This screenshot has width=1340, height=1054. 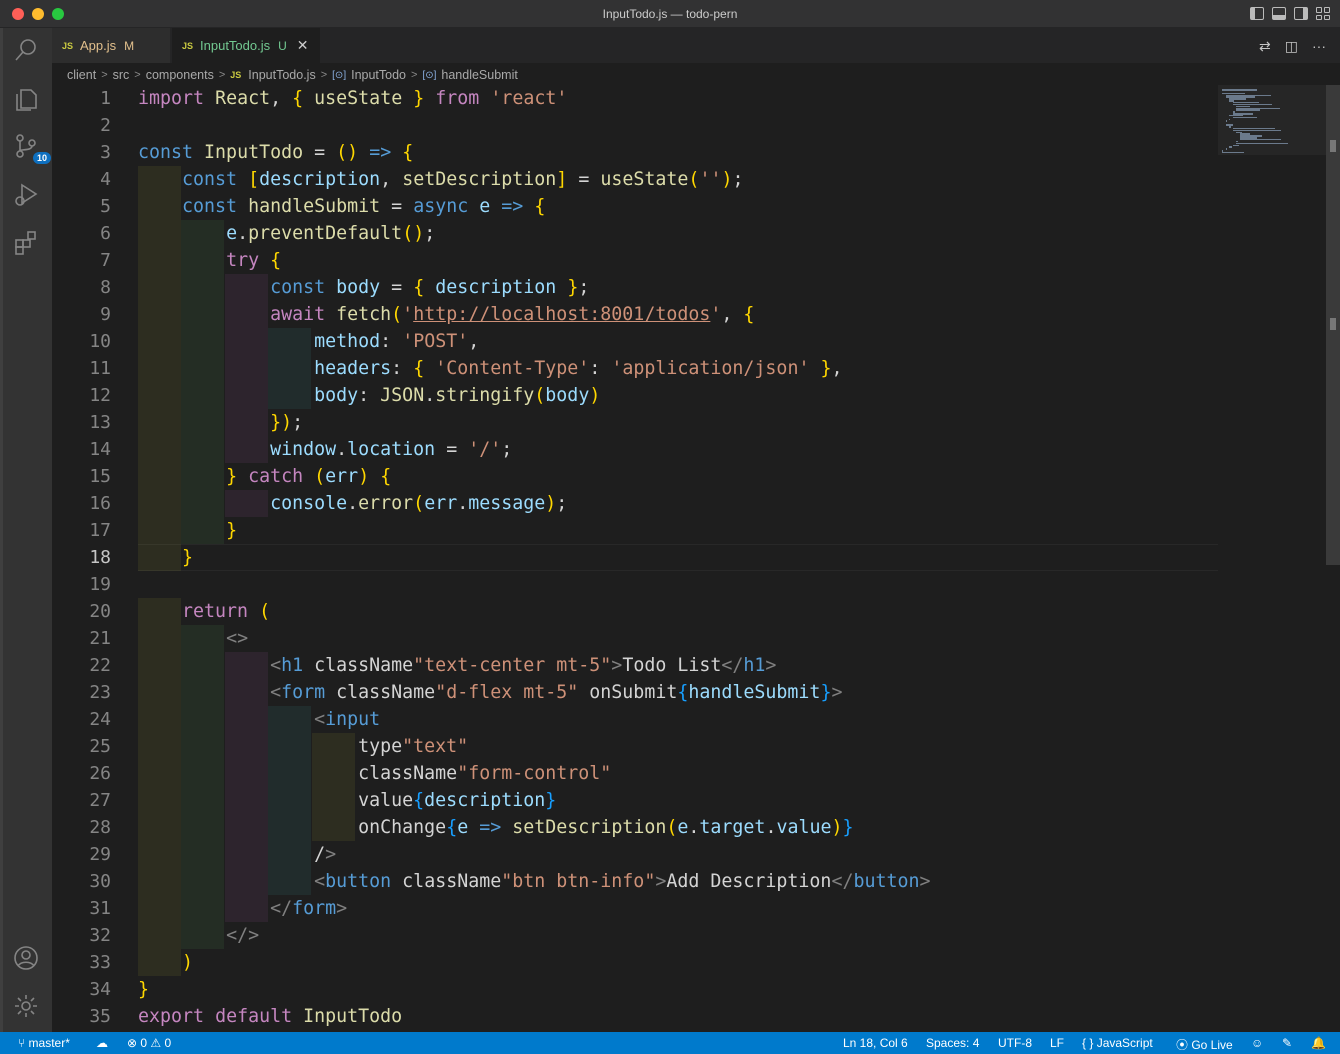 I want to click on line-number: 26, so click(x=100, y=773).